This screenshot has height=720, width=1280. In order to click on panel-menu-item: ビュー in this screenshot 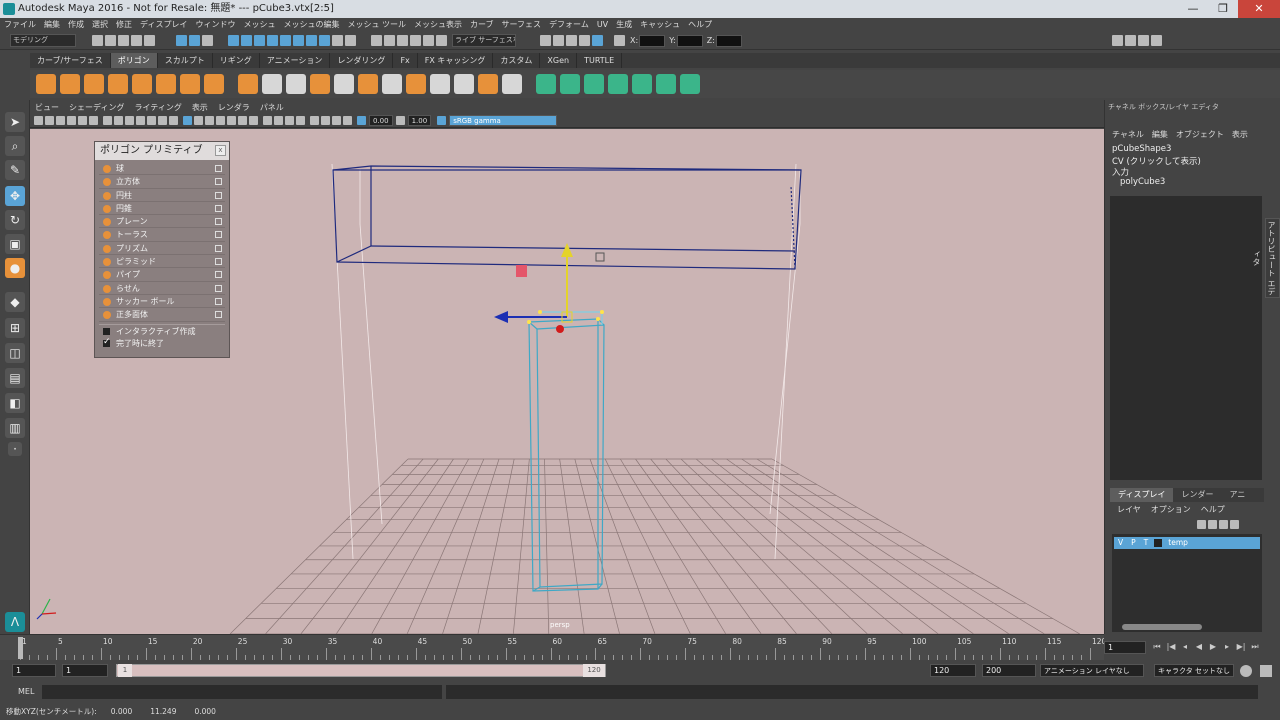, I will do `click(47, 107)`.